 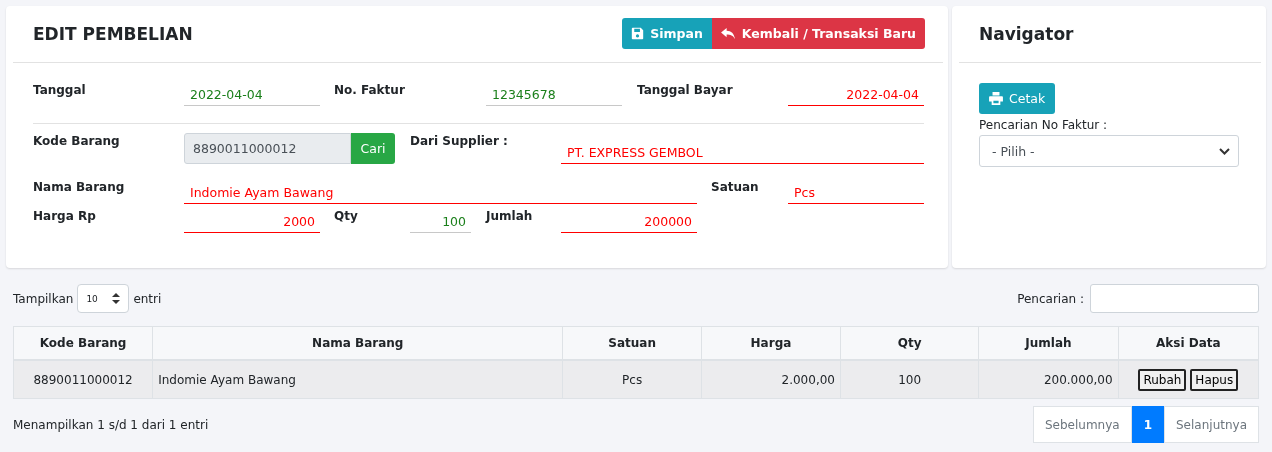 What do you see at coordinates (1026, 34) in the screenshot?
I see `card-title: Navigator` at bounding box center [1026, 34].